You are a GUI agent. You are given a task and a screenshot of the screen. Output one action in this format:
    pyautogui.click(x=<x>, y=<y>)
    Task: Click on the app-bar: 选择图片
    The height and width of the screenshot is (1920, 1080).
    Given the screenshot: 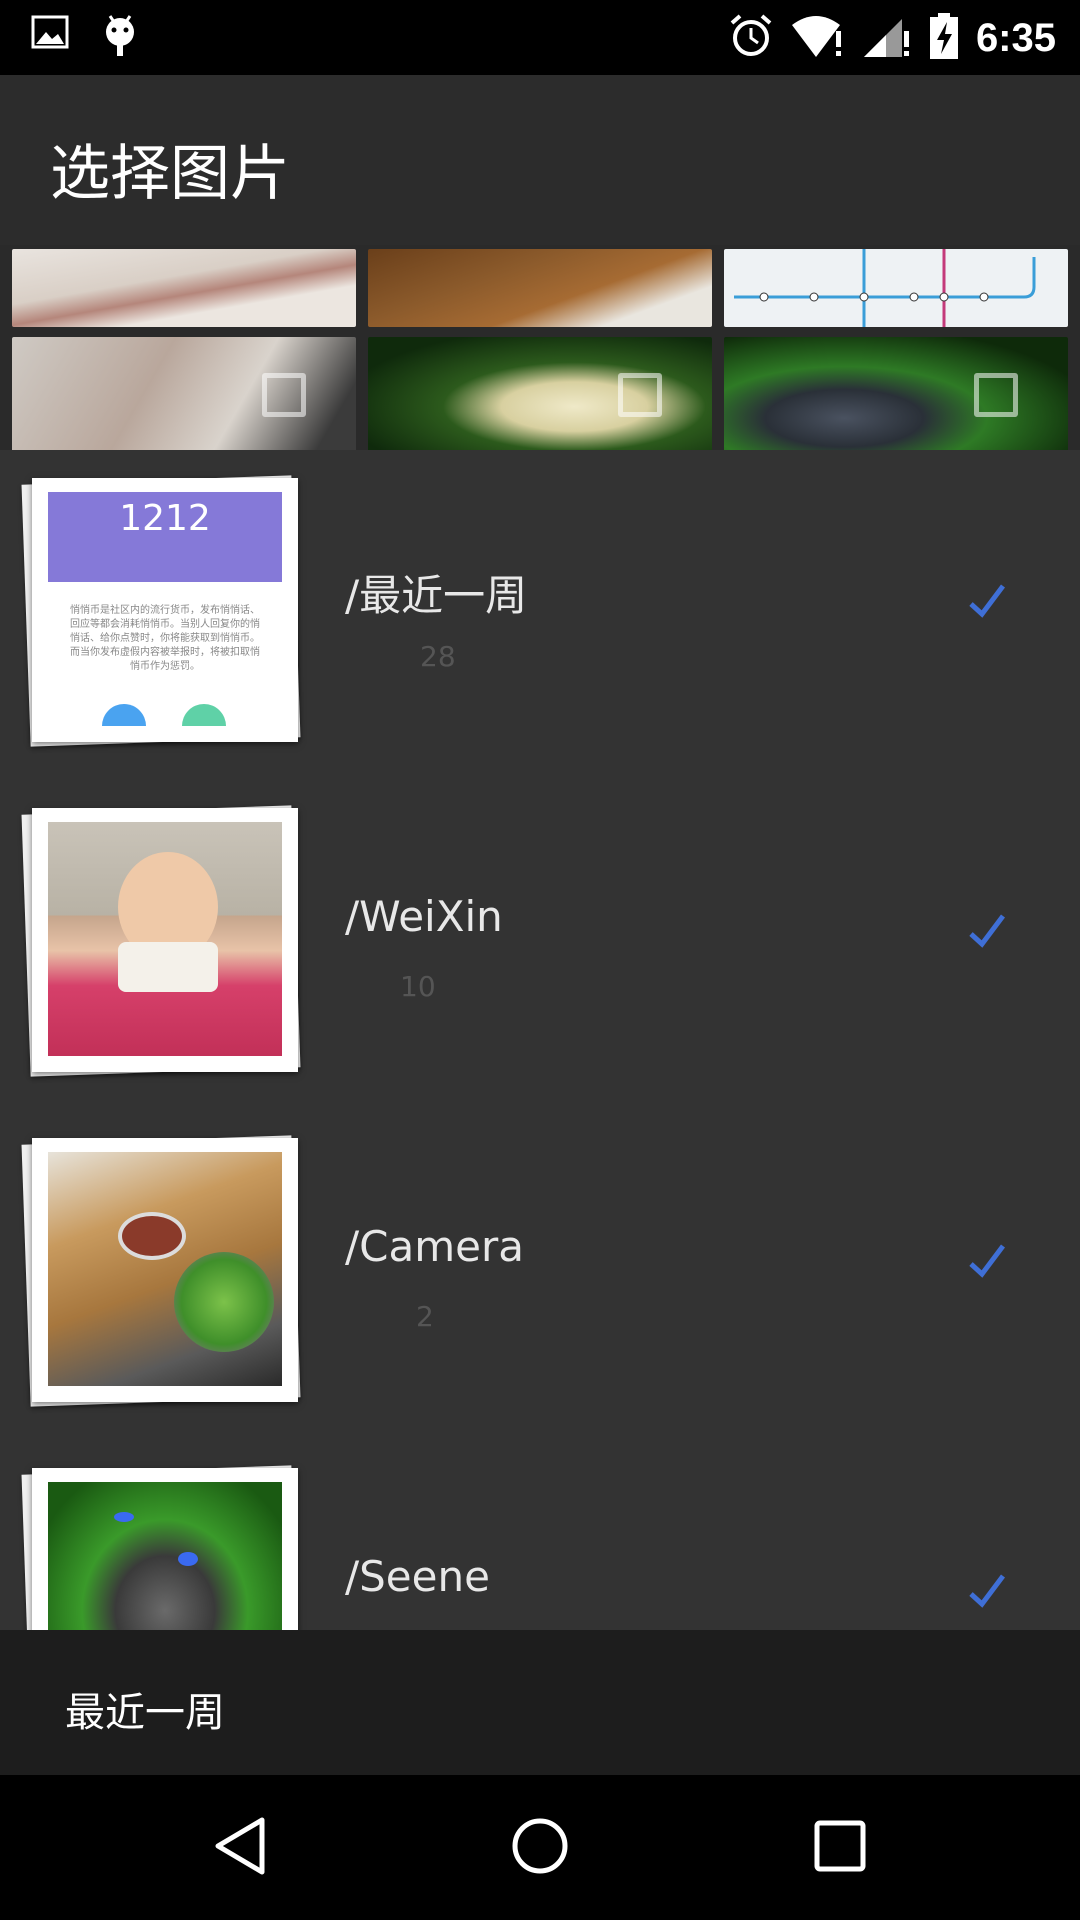 What is the action you would take?
    pyautogui.click(x=540, y=160)
    